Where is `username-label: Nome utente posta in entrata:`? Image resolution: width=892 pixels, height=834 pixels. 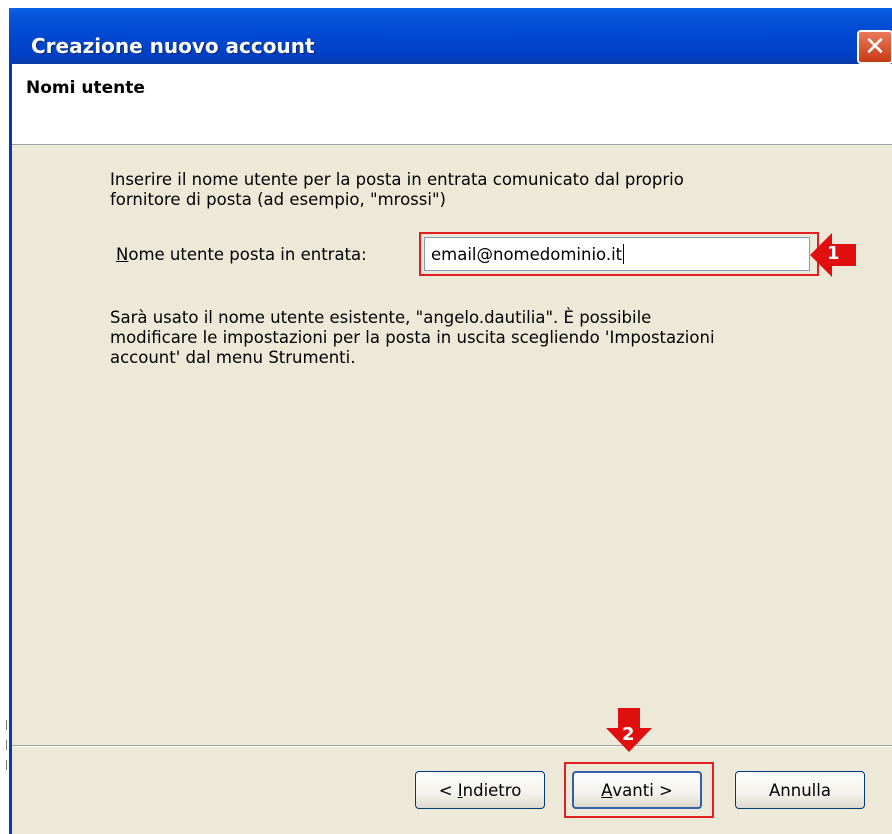 username-label: Nome utente posta in entrata: is located at coordinates (241, 254).